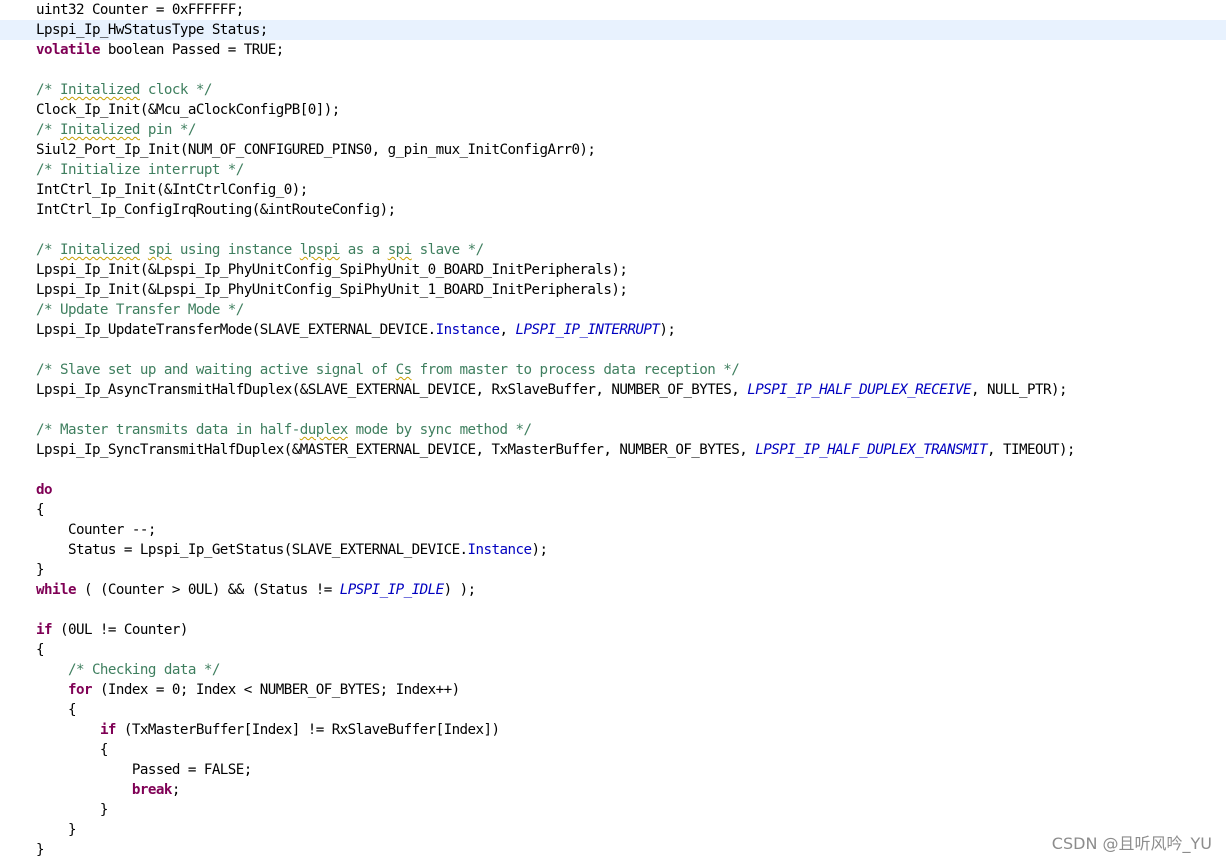  Describe the element at coordinates (575, 370) in the screenshot. I see `comment-token: from master to process data reception */` at that location.